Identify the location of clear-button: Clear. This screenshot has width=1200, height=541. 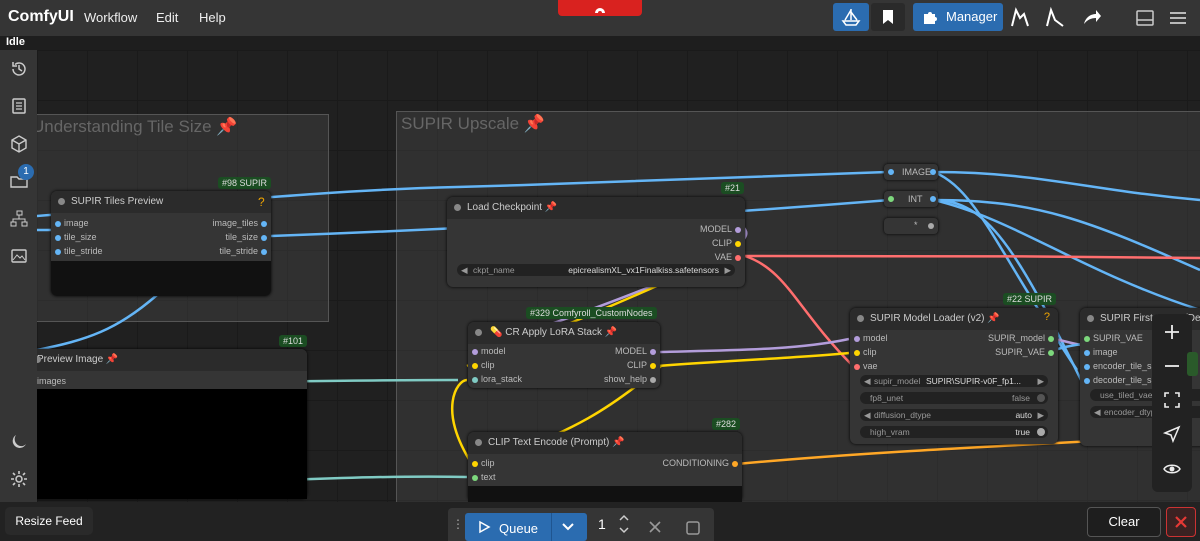
(1124, 522).